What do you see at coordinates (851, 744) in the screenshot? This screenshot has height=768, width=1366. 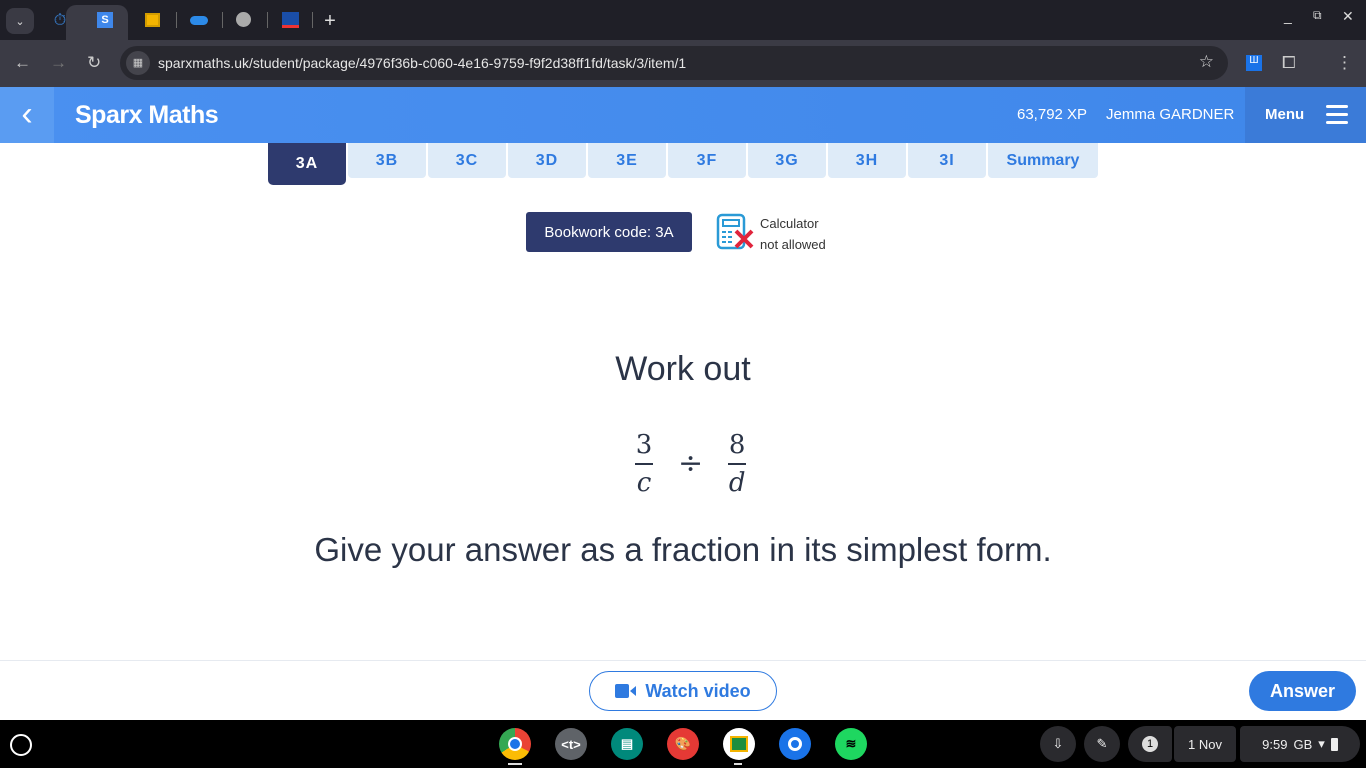 I see `spotify-icon: ≋` at bounding box center [851, 744].